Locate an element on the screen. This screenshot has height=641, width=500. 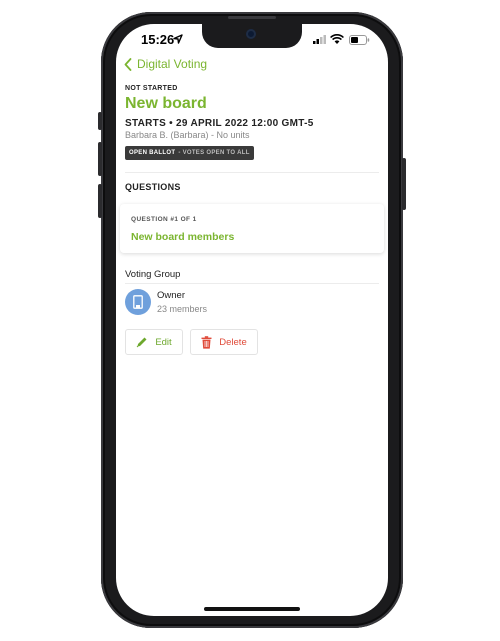
trash-icon is located at coordinates (206, 342).